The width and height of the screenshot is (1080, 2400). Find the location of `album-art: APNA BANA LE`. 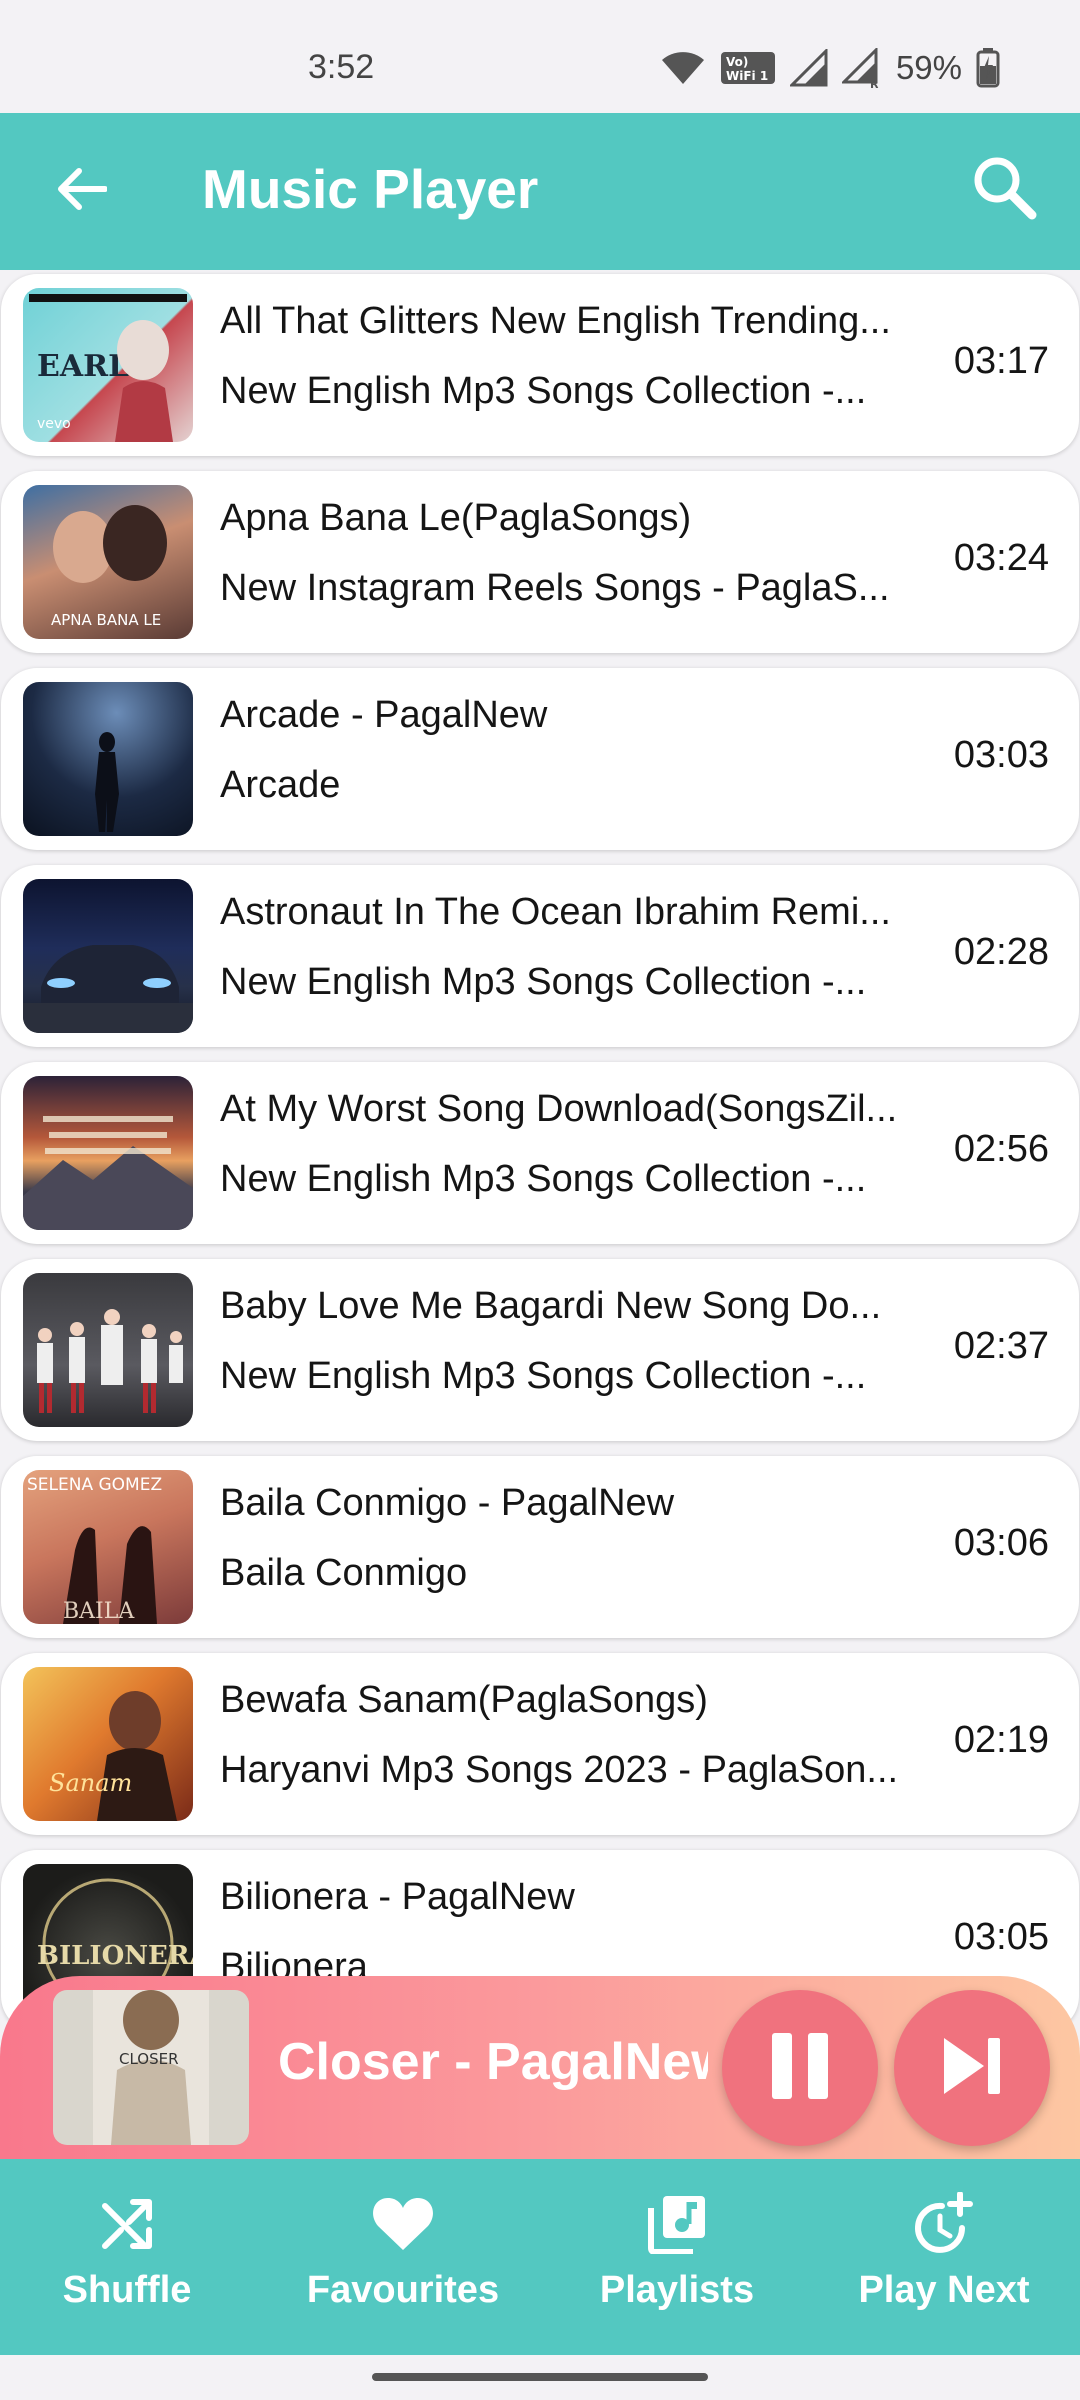

album-art: APNA BANA LE is located at coordinates (108, 562).